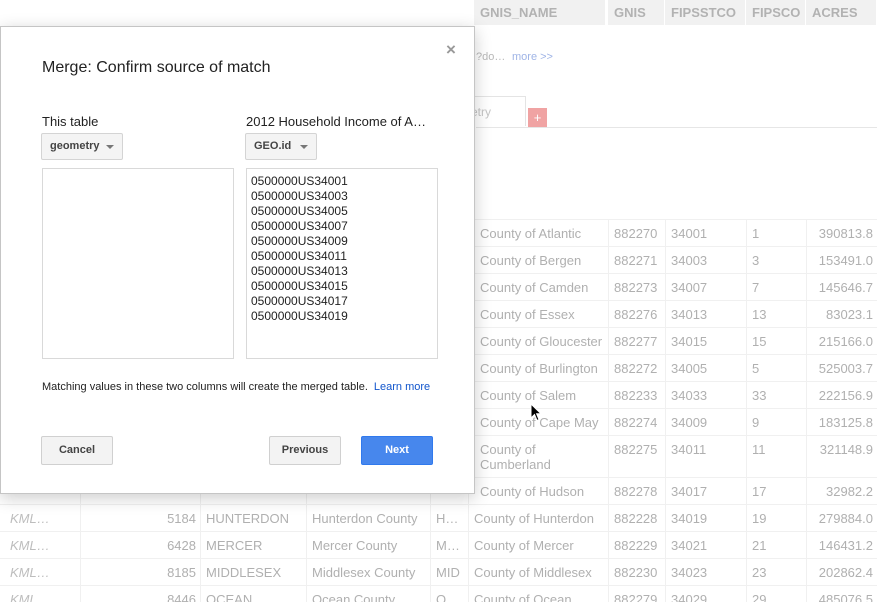  I want to click on table-cell: 9, so click(756, 422).